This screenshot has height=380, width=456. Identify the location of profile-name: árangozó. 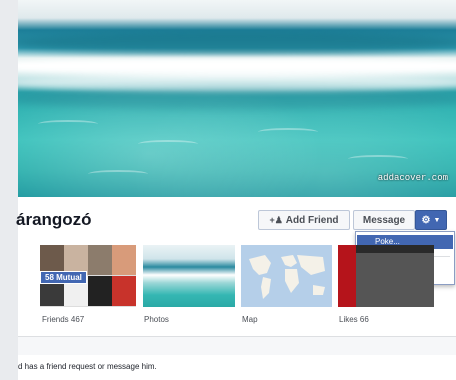
(54, 220).